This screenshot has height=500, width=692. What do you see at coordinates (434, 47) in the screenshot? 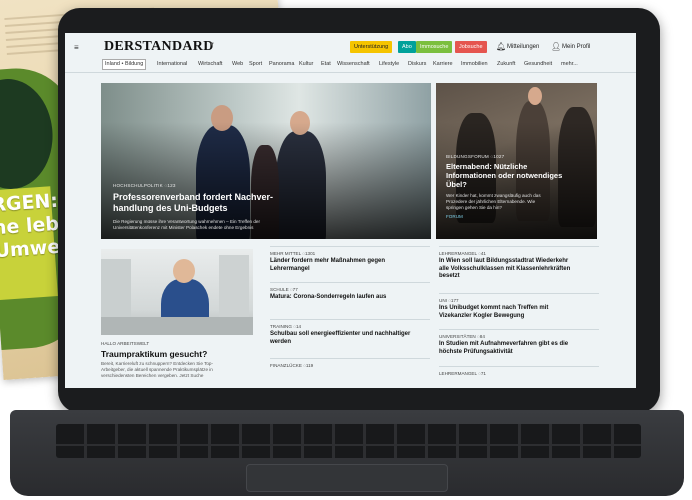
I see `immosuche-button: Immosuche` at bounding box center [434, 47].